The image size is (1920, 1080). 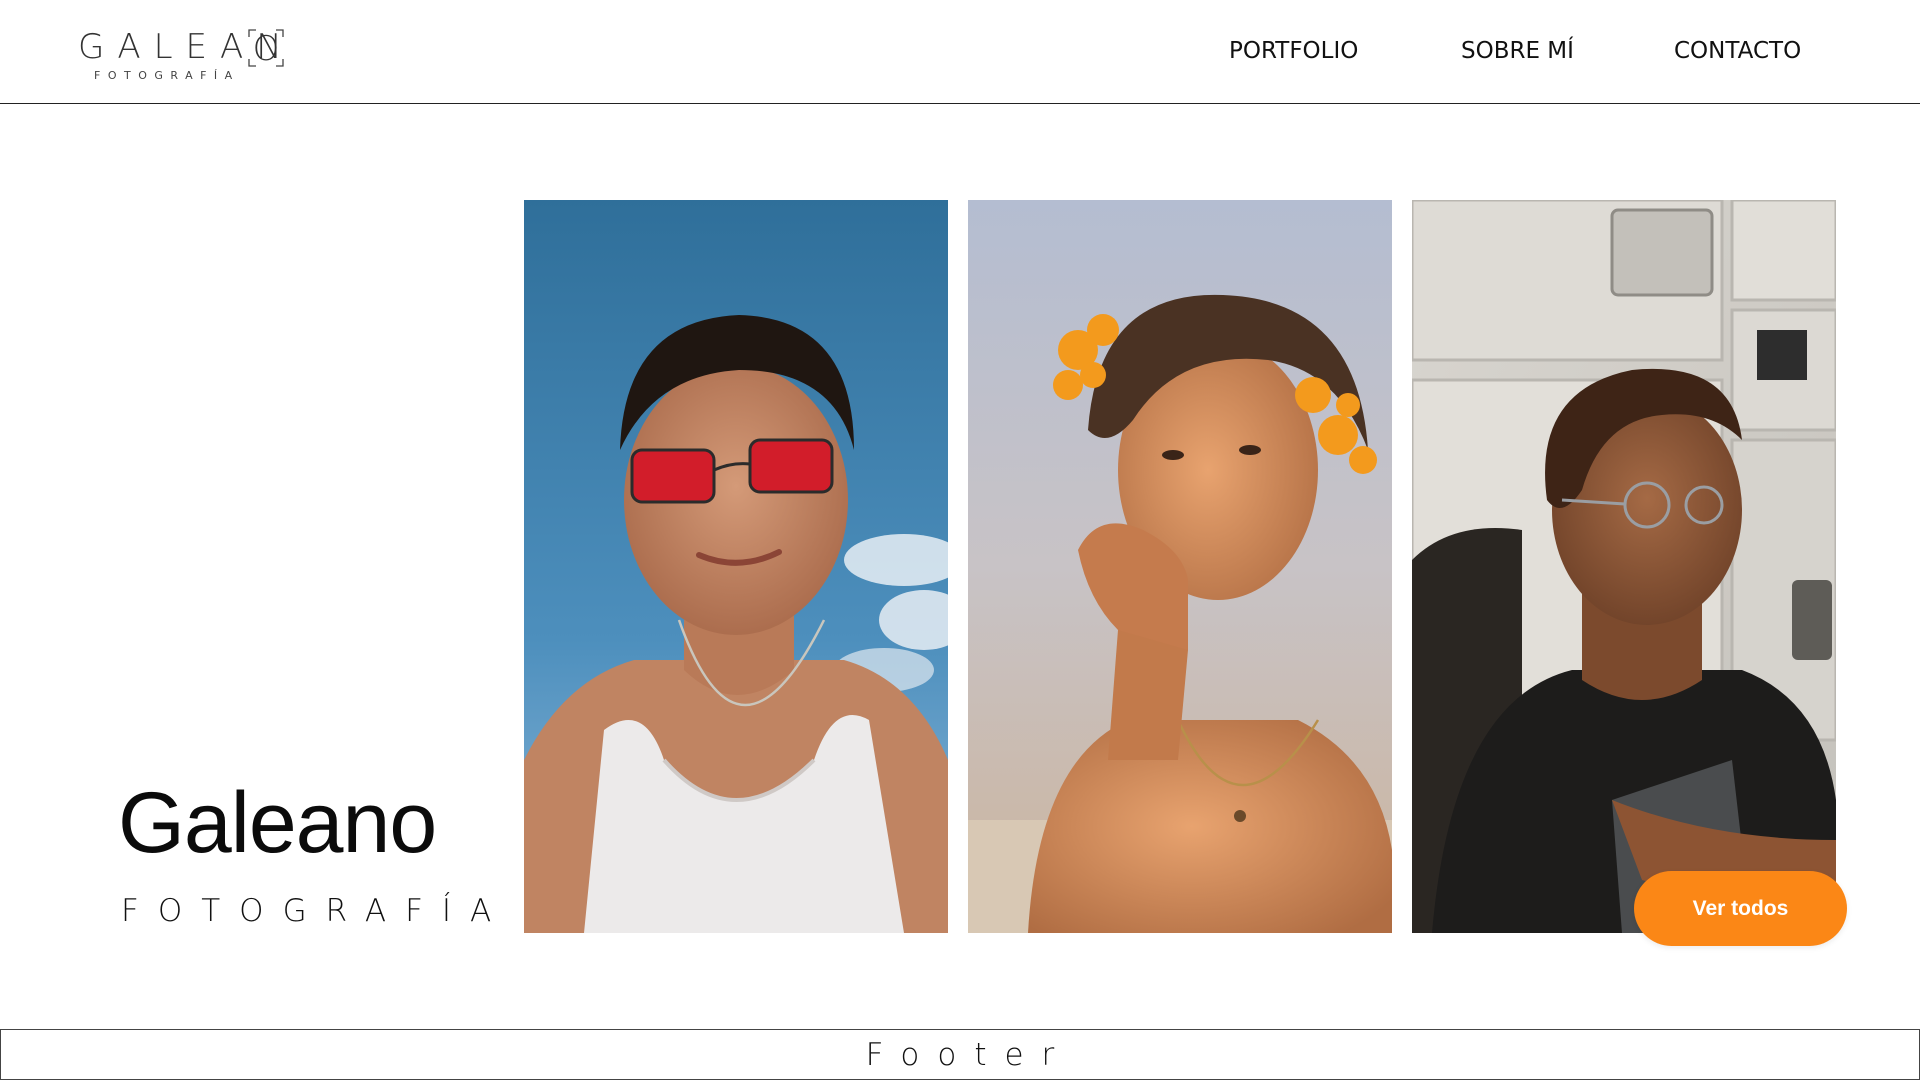 I want to click on gallery-photo-flowers, so click(x=1180, y=566).